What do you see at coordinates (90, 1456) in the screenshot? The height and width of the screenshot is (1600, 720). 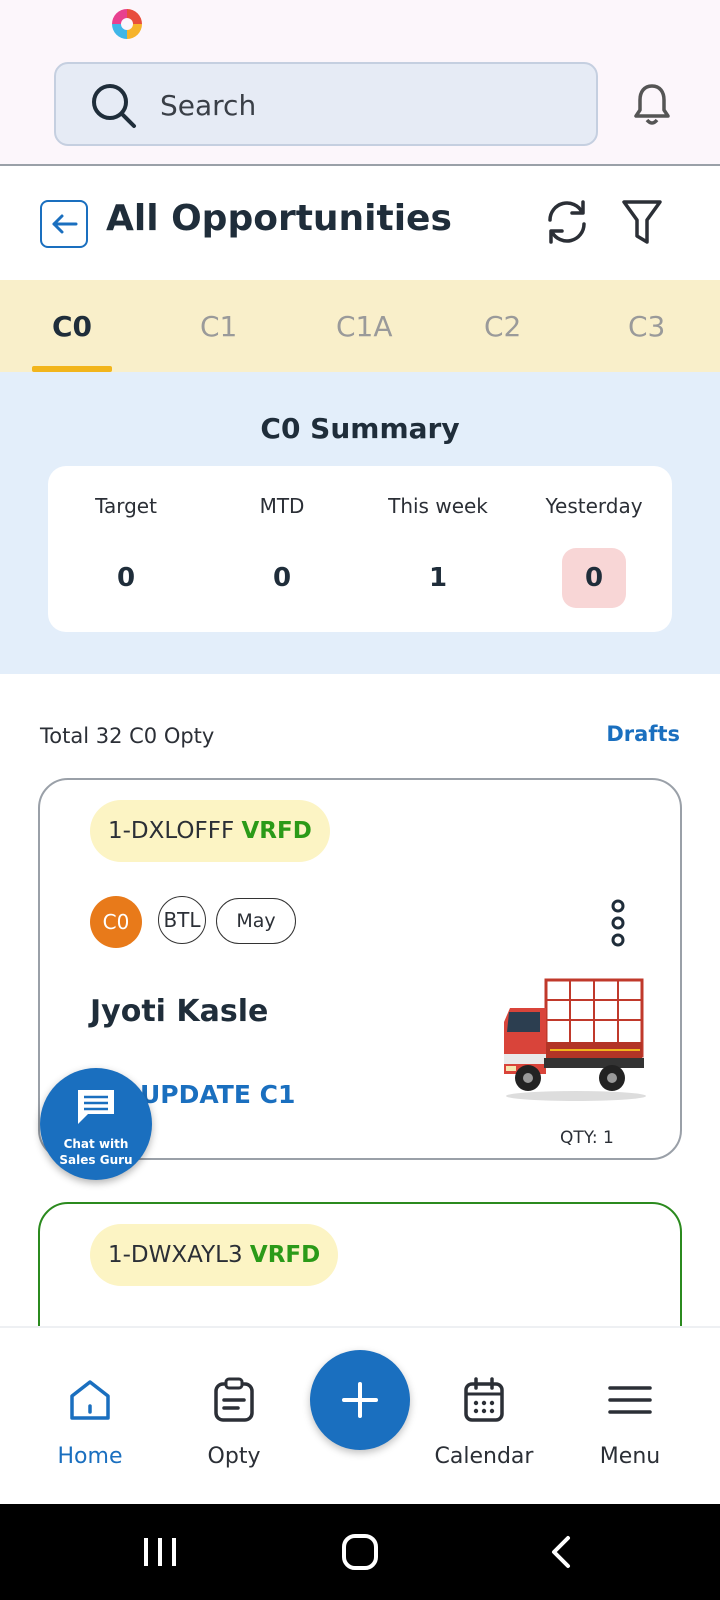 I see `nav-label: Home` at bounding box center [90, 1456].